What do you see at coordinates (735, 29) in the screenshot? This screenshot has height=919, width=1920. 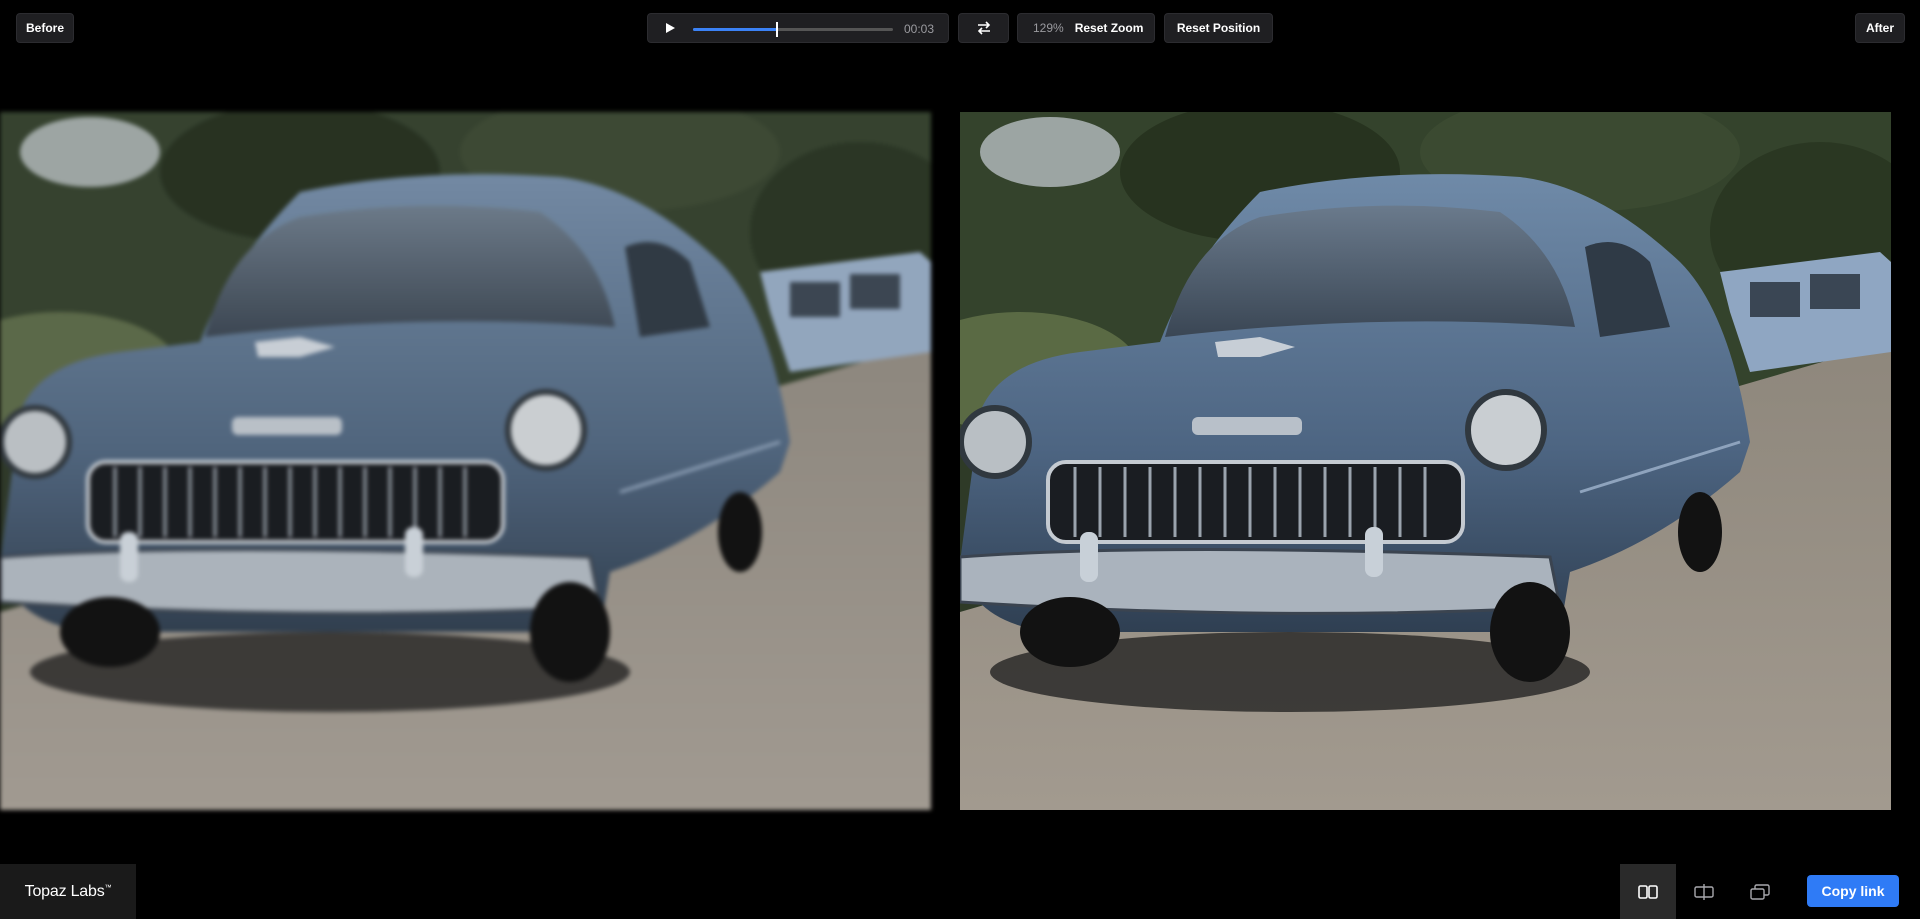 I see `scrubber-progress` at bounding box center [735, 29].